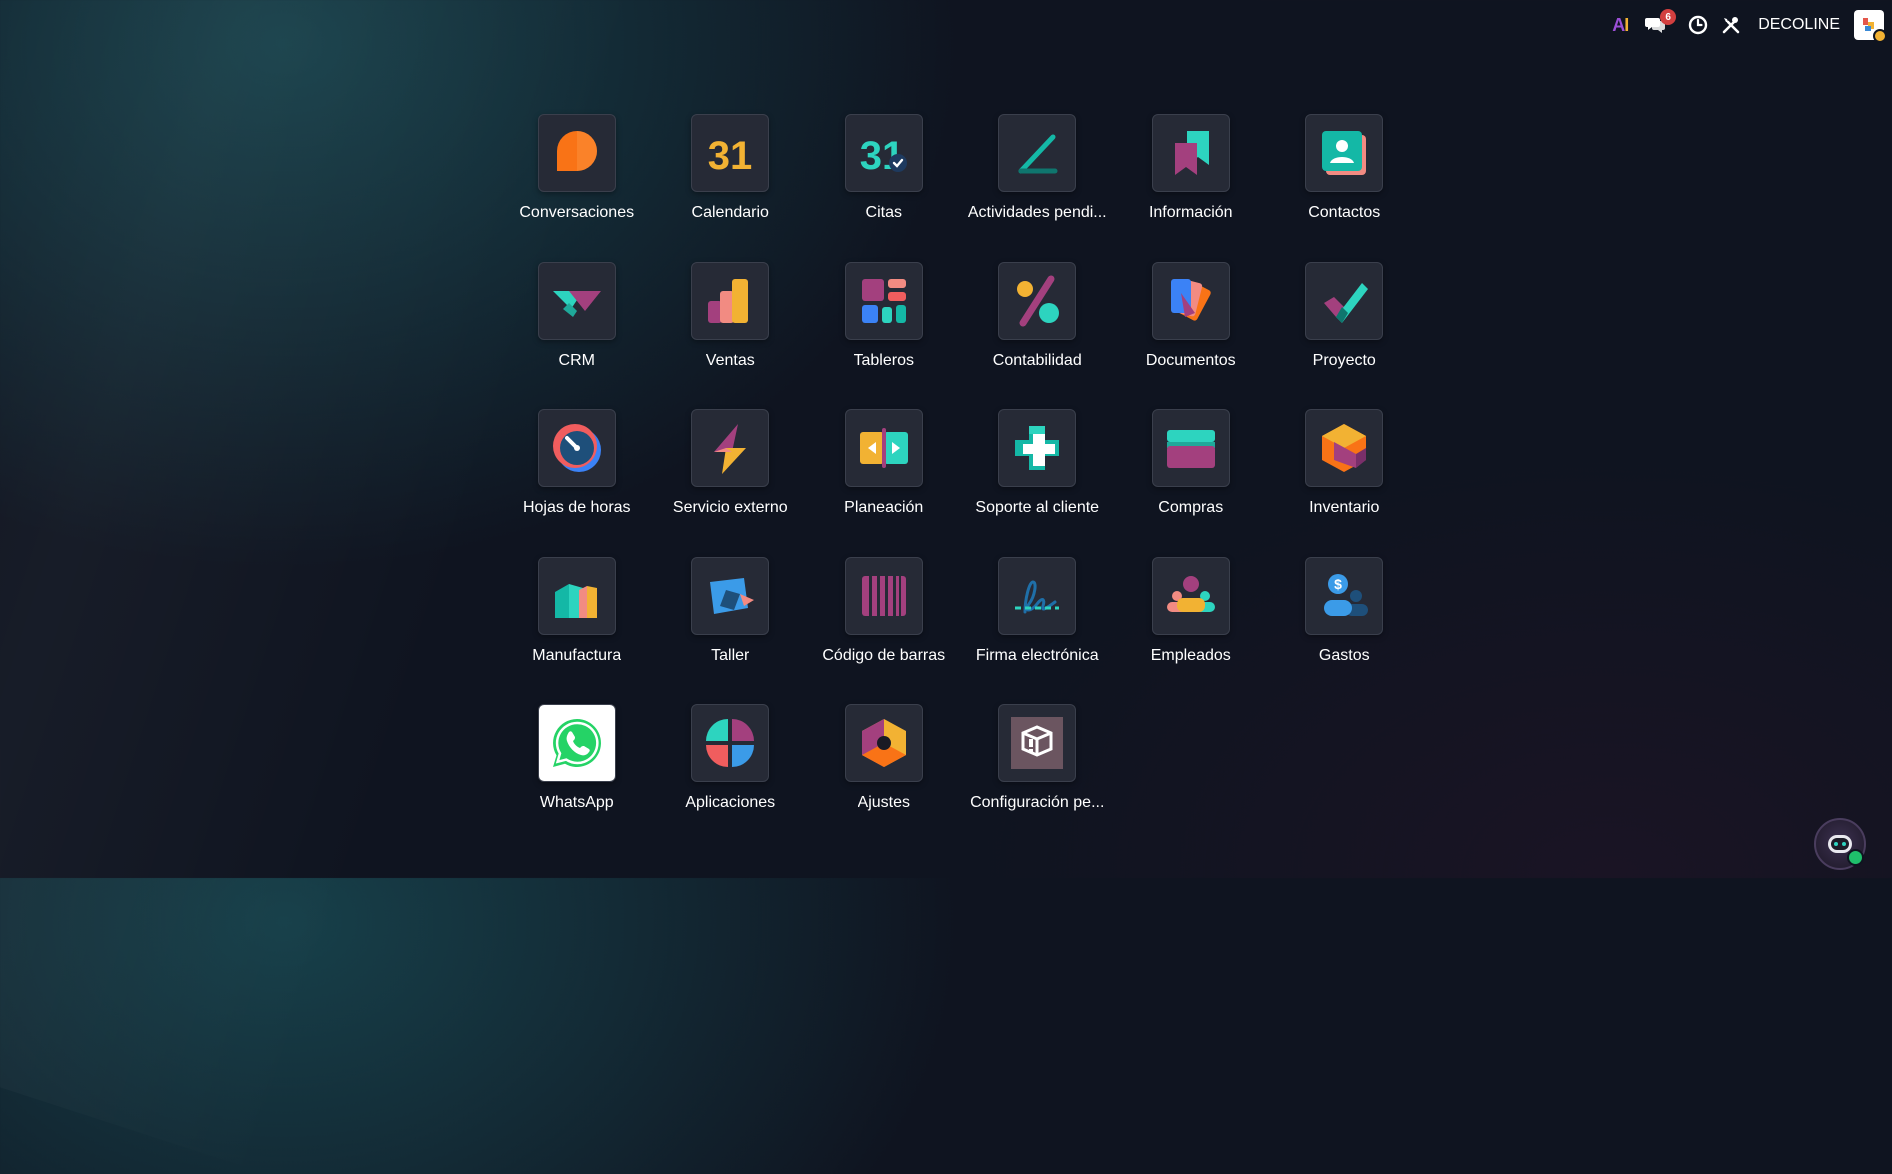  I want to click on purchase-icon, so click(1190, 449).